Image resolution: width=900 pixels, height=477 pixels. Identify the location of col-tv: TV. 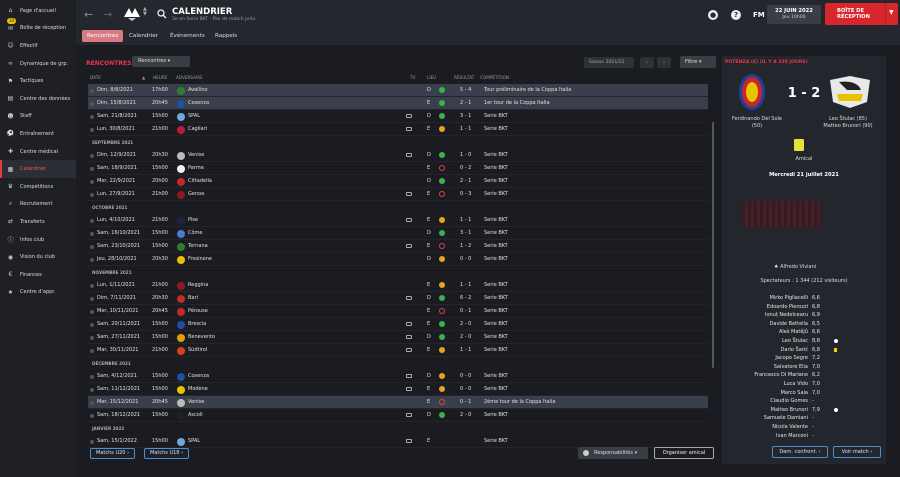
(412, 77).